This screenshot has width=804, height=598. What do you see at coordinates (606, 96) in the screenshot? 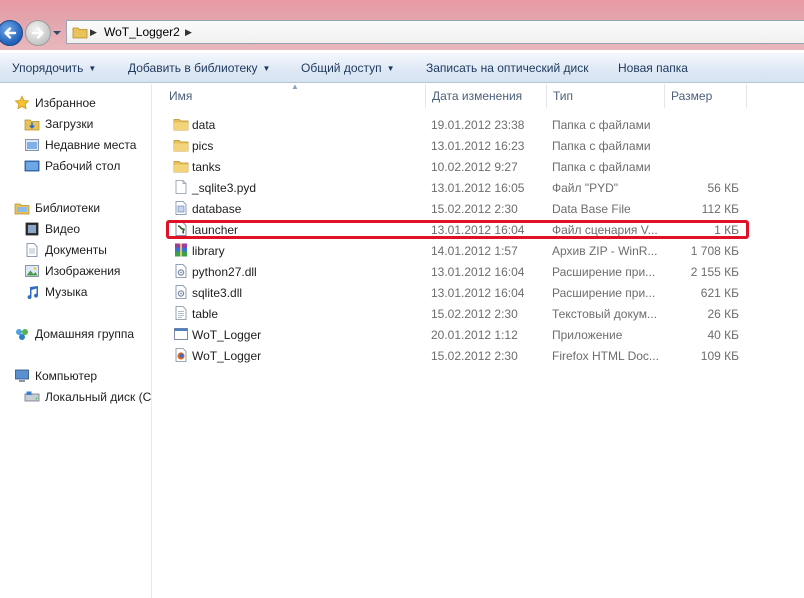
I see `column-header-type: Тип` at bounding box center [606, 96].